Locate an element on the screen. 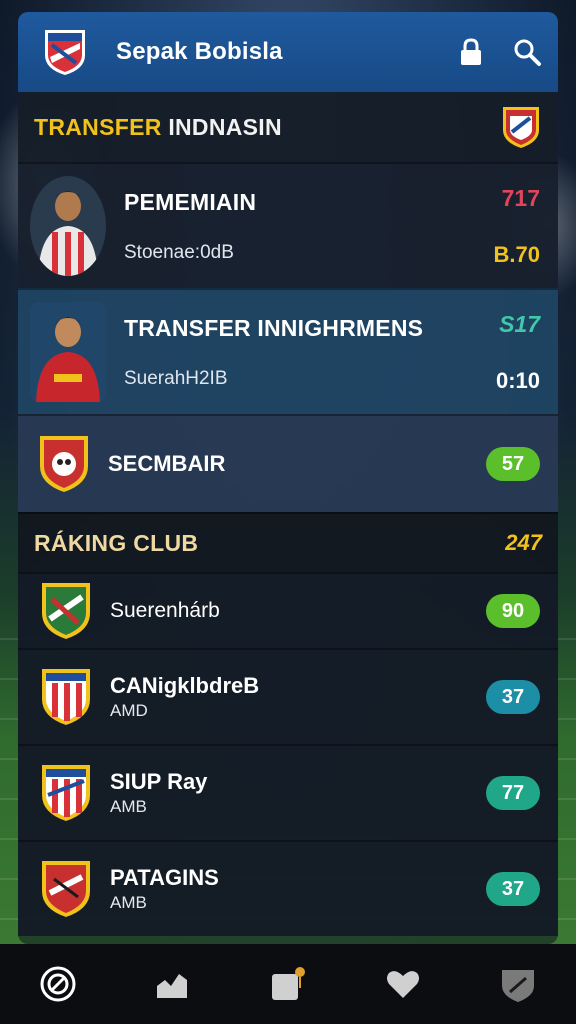 Image resolution: width=576 pixels, height=1024 pixels. heart-icon is located at coordinates (403, 984).